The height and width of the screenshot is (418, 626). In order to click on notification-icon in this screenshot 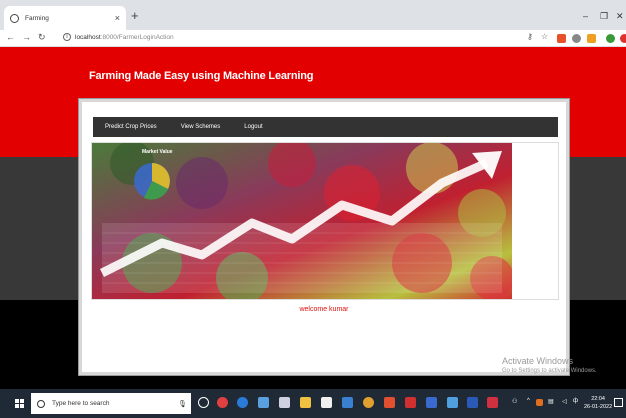, I will do `click(618, 402)`.